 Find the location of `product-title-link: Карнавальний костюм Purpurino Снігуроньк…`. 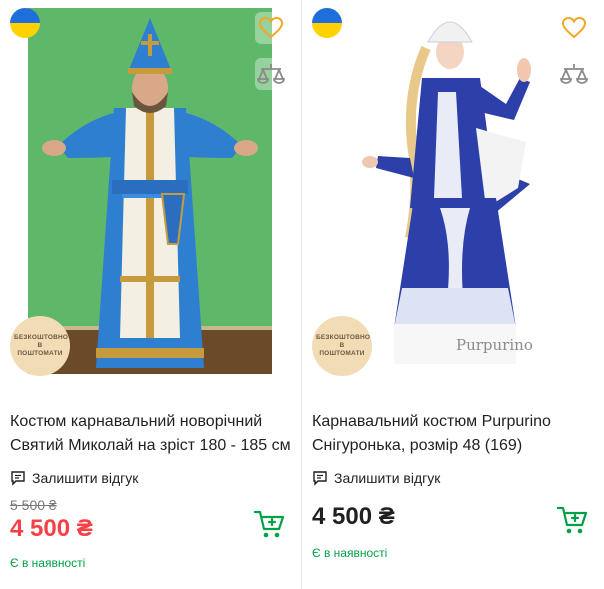

product-title-link: Карнавальний костюм Purpurino Снігуроньк… is located at coordinates (453, 434).